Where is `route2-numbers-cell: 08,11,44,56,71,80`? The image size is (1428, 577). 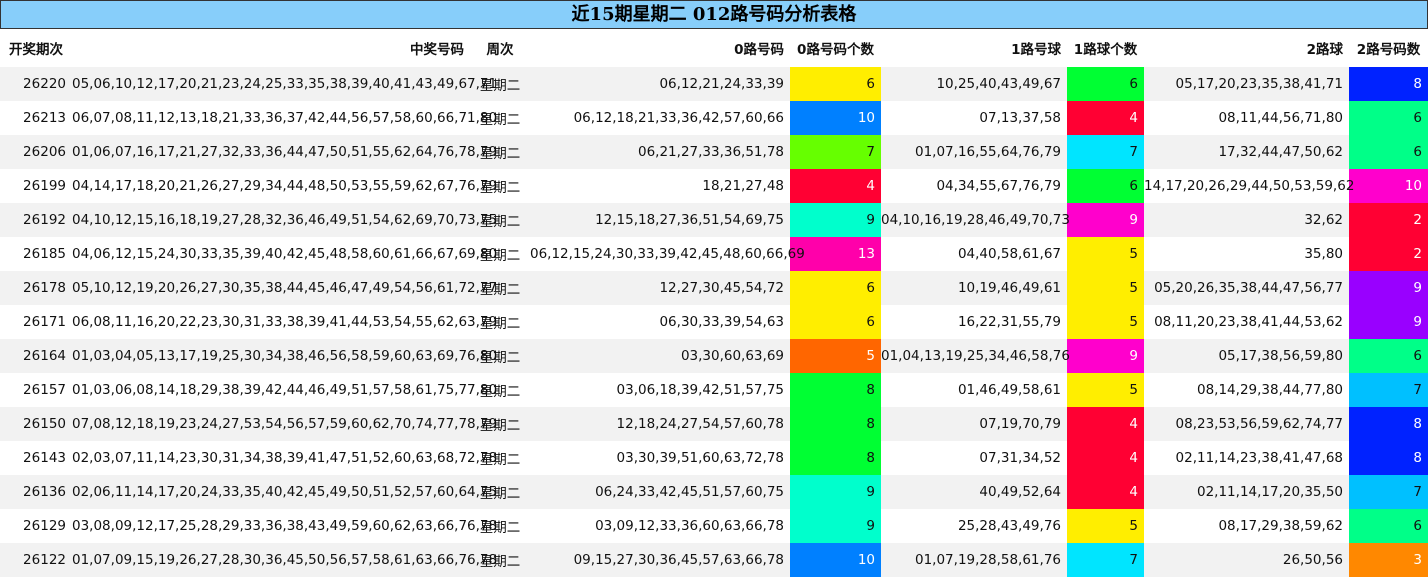
route2-numbers-cell: 08,11,44,56,71,80 is located at coordinates (1246, 118).